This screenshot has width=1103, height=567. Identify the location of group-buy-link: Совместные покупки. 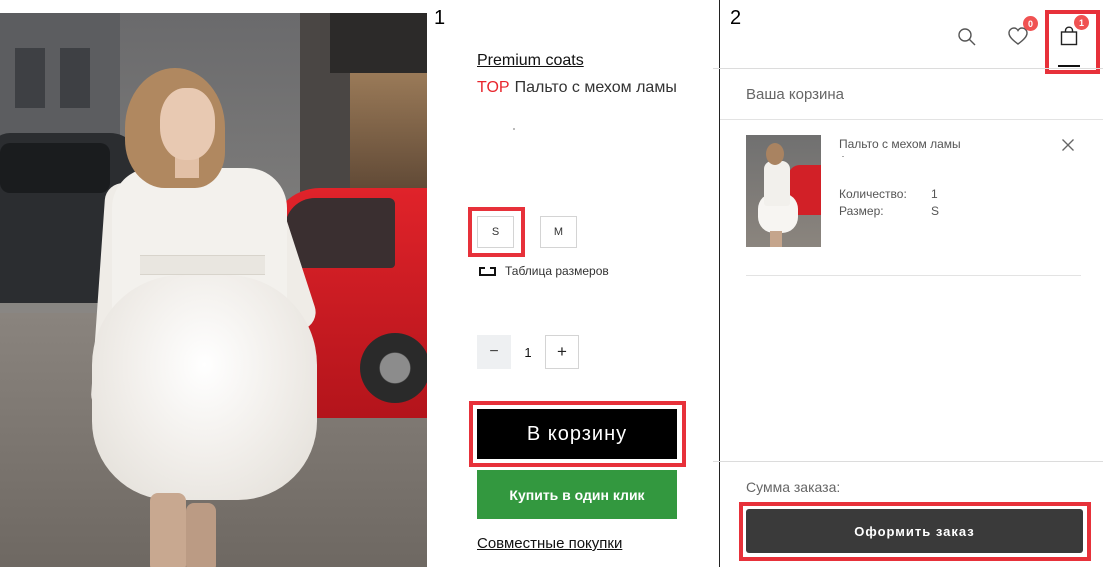
(549, 543).